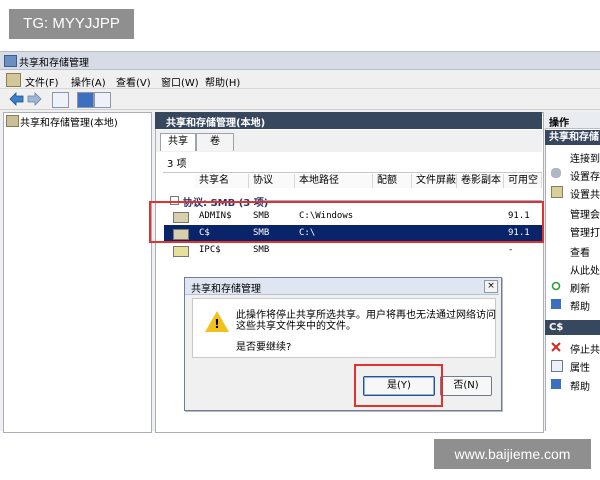  What do you see at coordinates (557, 192) in the screenshot?
I see `share-setup-icon` at bounding box center [557, 192].